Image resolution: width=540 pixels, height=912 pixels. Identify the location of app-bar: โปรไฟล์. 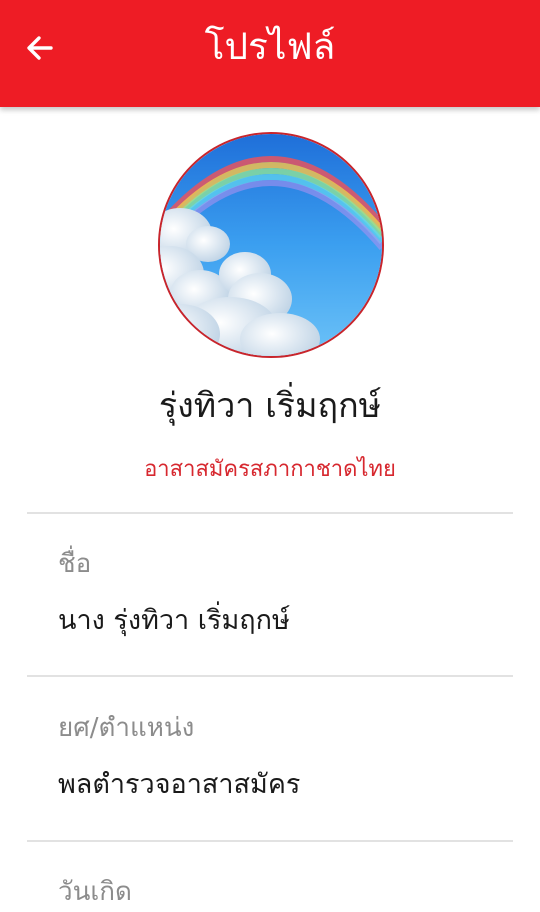
(270, 53).